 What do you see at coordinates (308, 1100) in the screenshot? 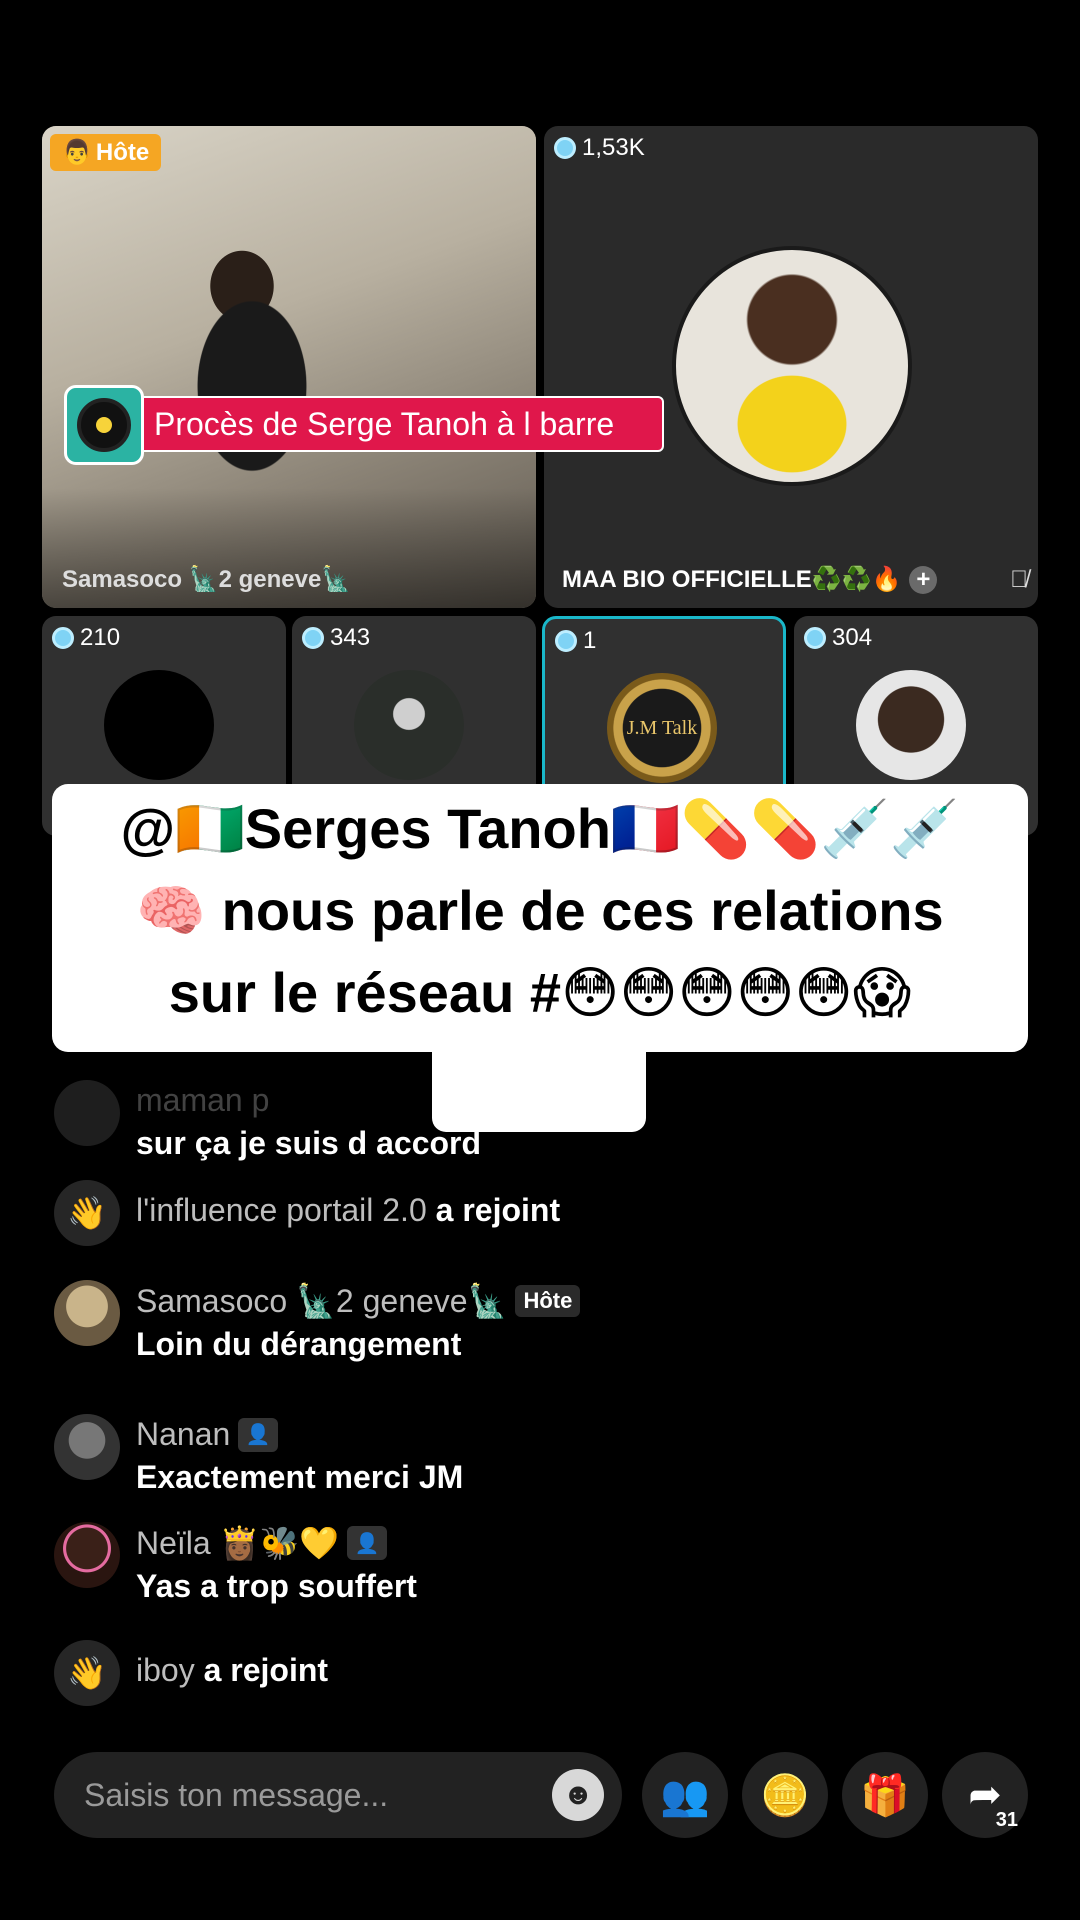
I see `chat-username: maman p` at bounding box center [308, 1100].